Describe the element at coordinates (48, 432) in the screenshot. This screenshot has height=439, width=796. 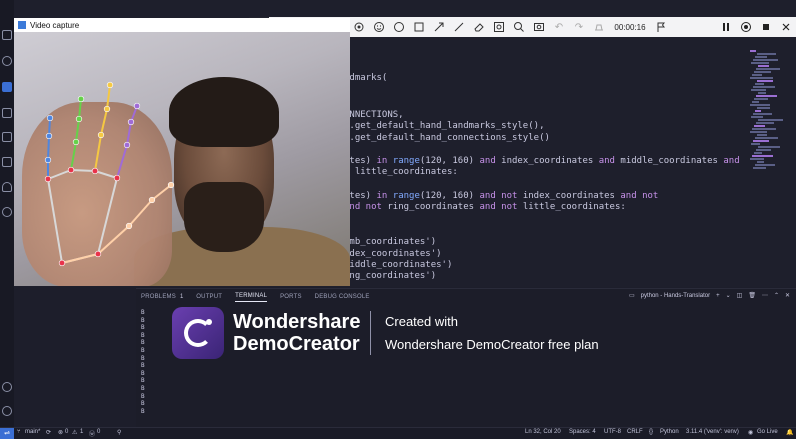
I see `sync-icon: ⟳` at that location.